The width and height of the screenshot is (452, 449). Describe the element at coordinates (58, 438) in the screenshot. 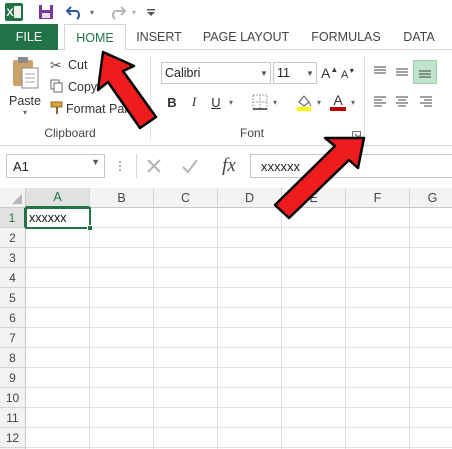

I see `cell-a12` at that location.